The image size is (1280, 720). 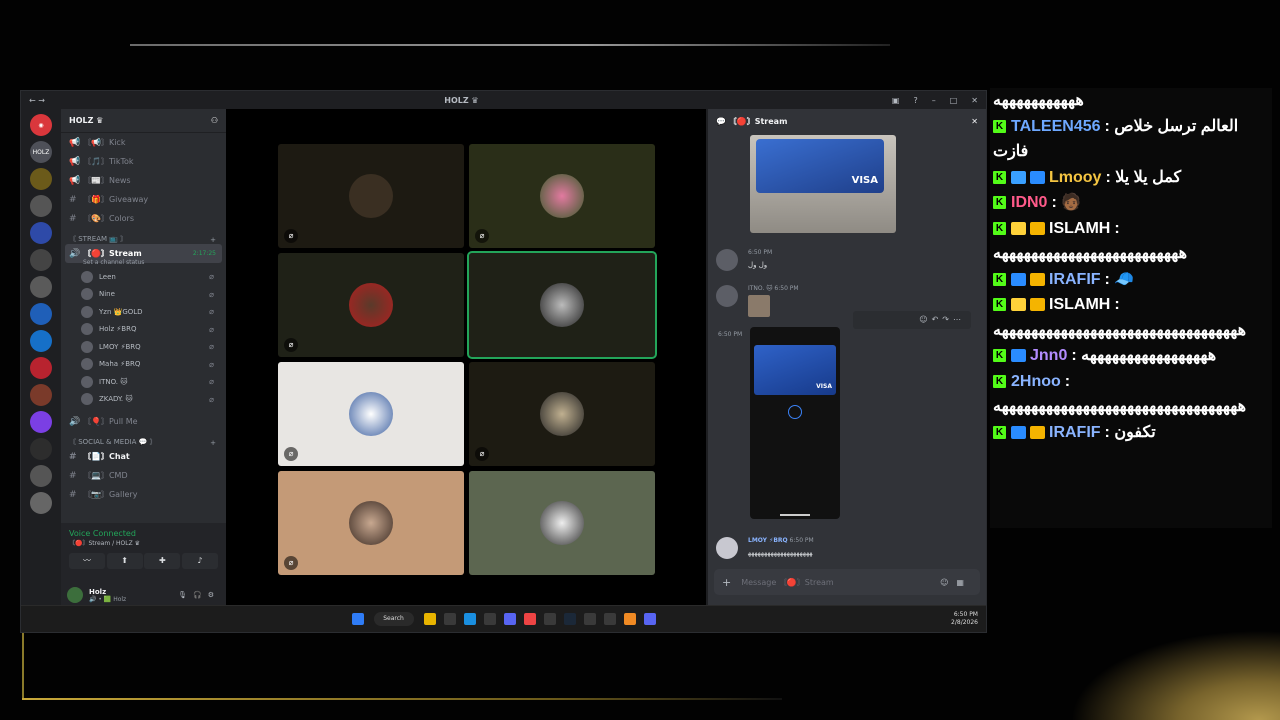 I want to click on sticker-image, so click(x=759, y=306).